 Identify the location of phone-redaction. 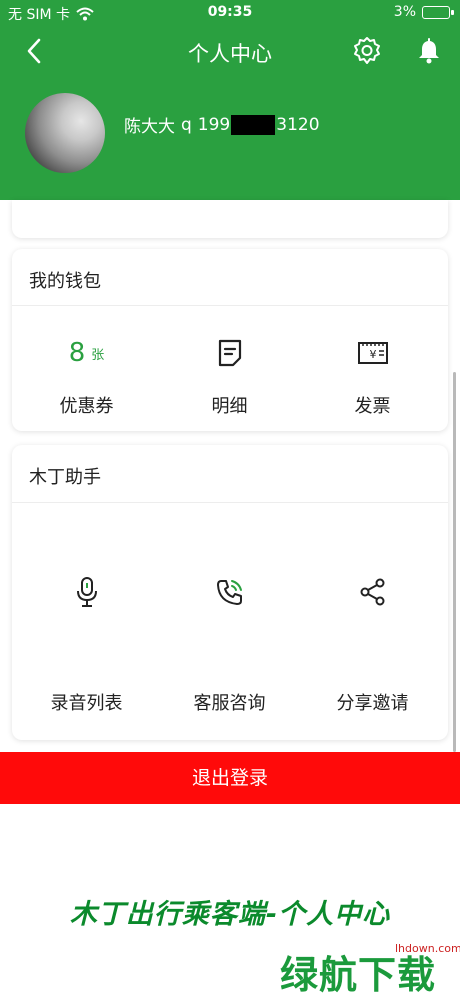
(253, 124).